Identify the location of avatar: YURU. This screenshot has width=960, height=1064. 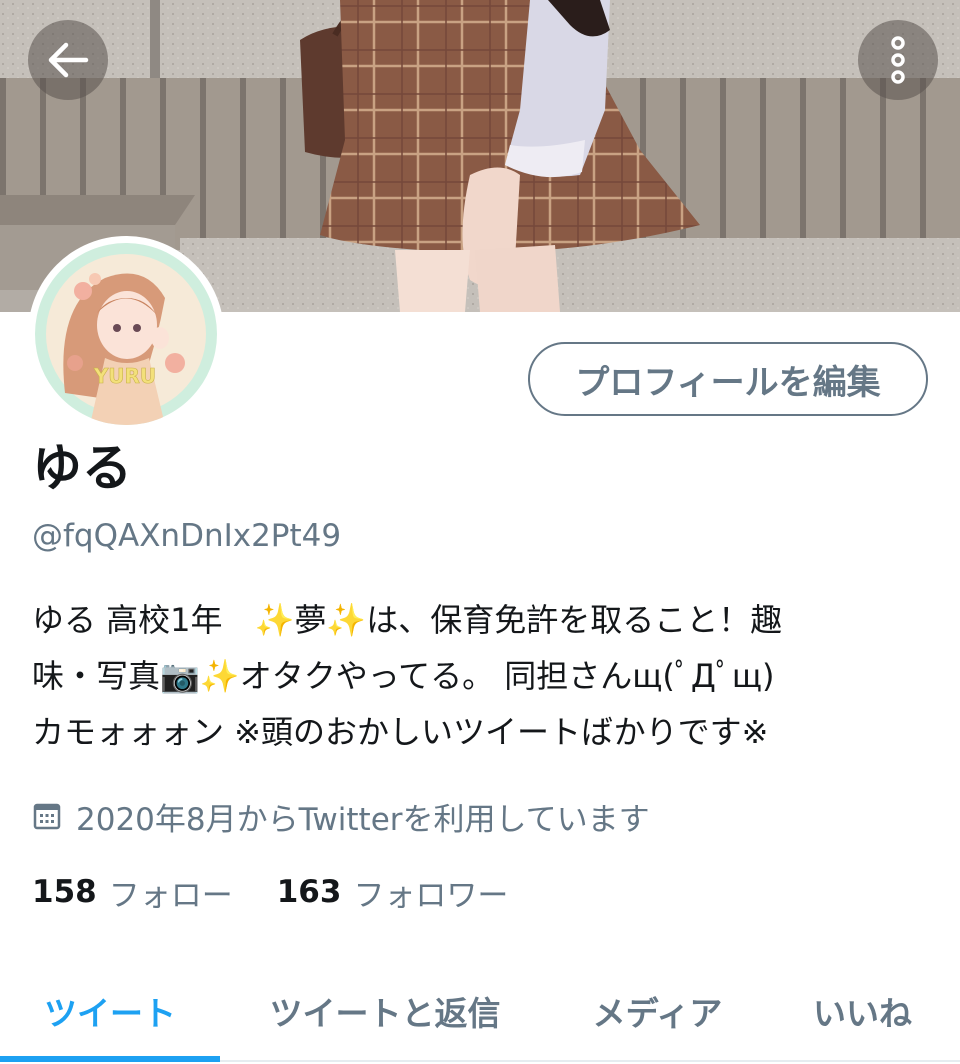
(126, 334).